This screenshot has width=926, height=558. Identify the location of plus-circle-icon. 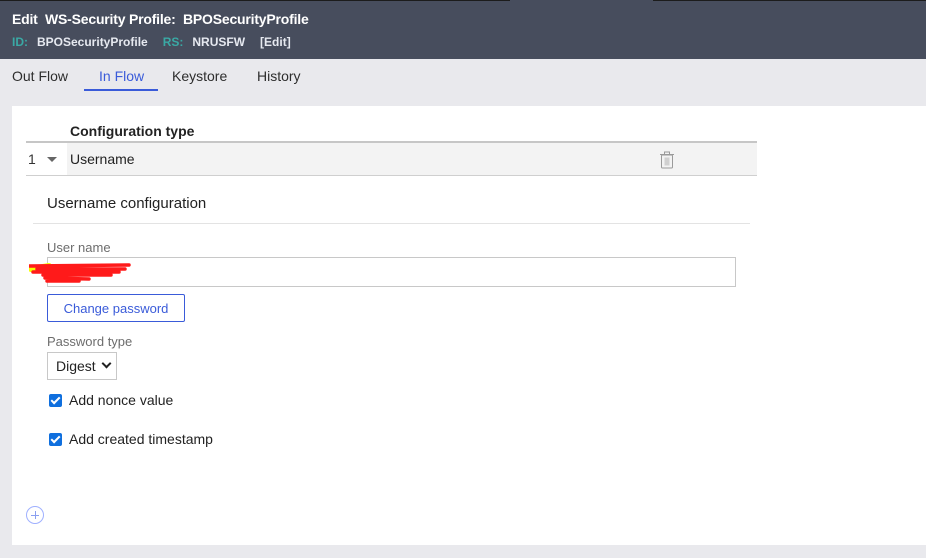
(35, 515).